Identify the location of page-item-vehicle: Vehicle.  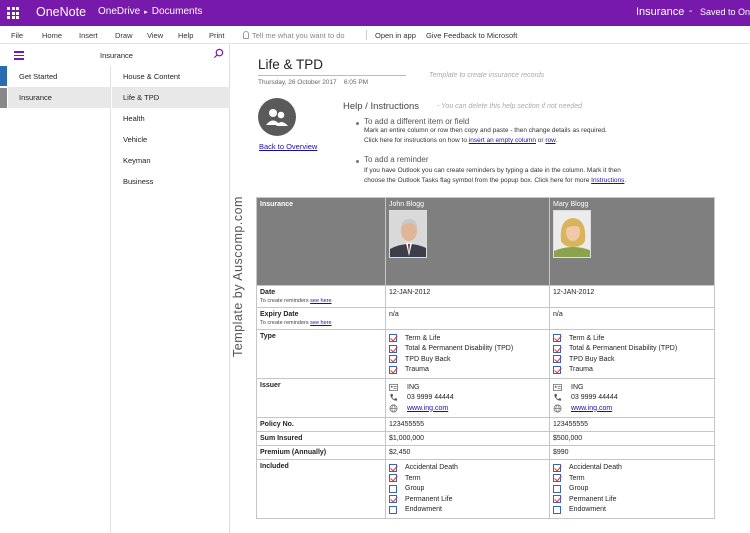
(171, 139).